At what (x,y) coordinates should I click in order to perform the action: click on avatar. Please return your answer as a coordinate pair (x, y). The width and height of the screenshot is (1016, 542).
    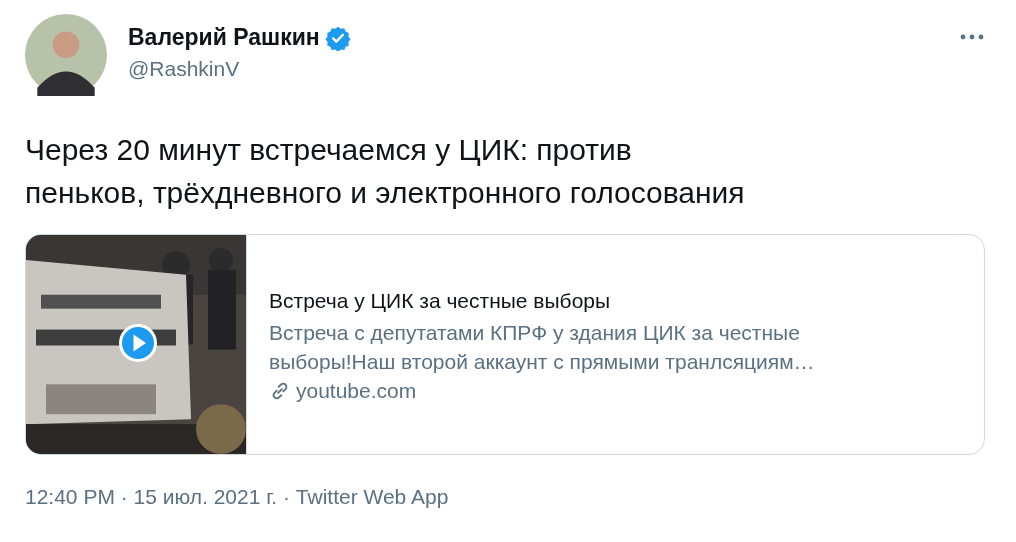
    Looking at the image, I should click on (66, 55).